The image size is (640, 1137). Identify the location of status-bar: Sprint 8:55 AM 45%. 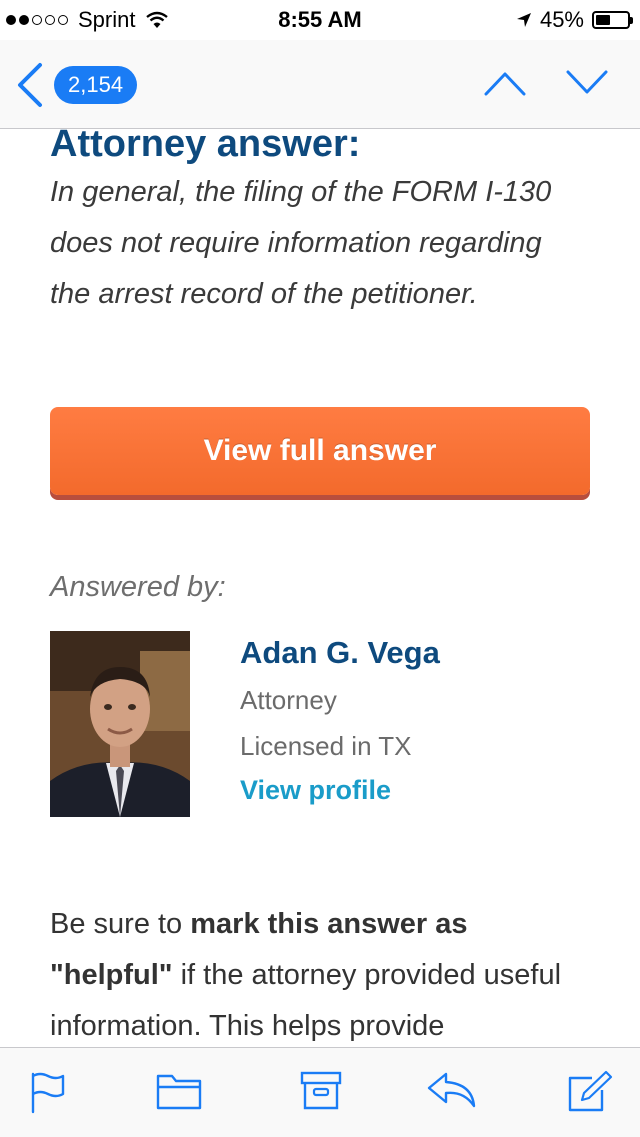
(320, 20).